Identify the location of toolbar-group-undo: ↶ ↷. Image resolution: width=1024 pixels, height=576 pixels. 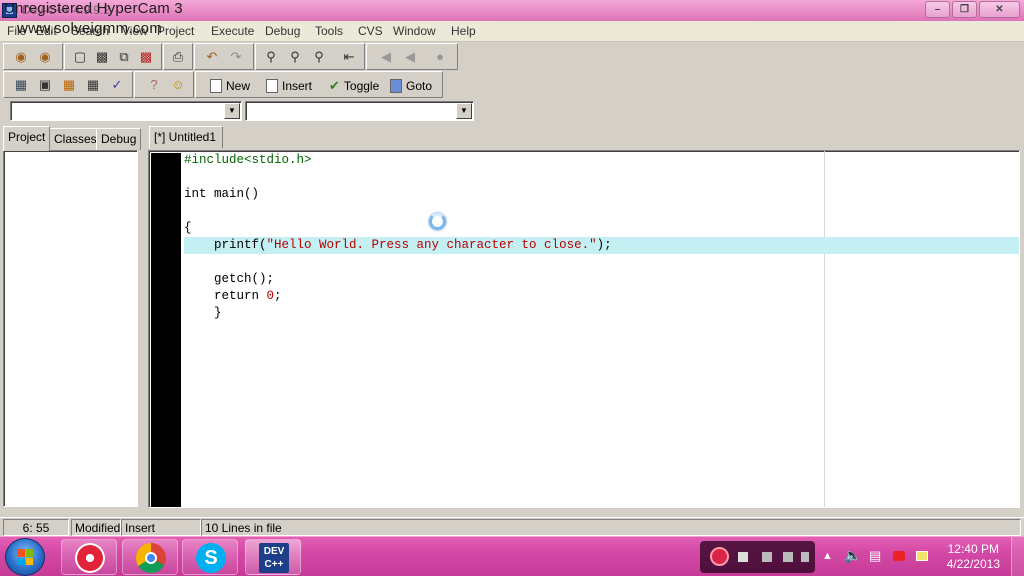
(224, 56).